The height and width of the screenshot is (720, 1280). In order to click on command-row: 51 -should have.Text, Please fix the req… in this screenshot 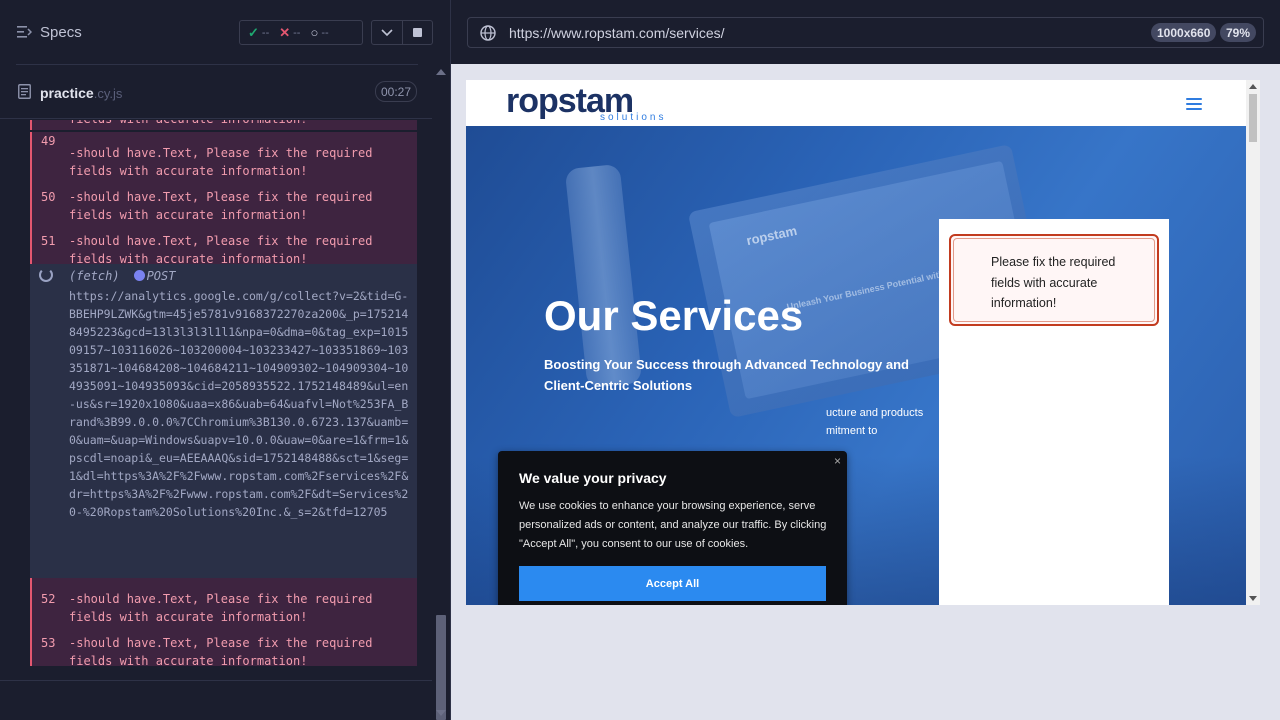, I will do `click(223, 243)`.